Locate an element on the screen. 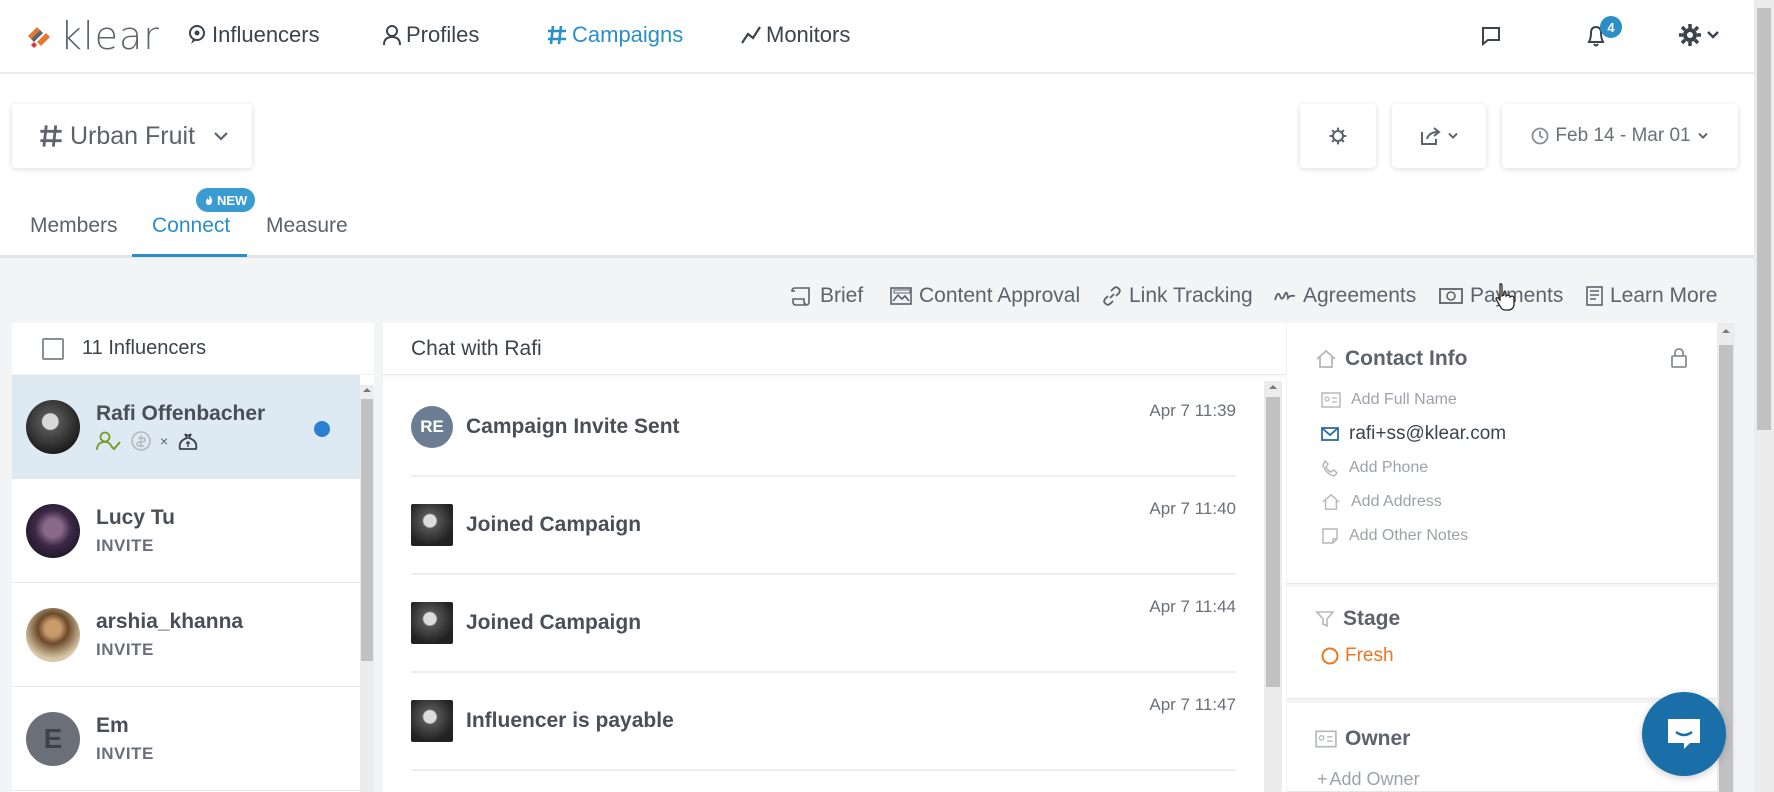  agreements-link: Agreements is located at coordinates (1344, 296).